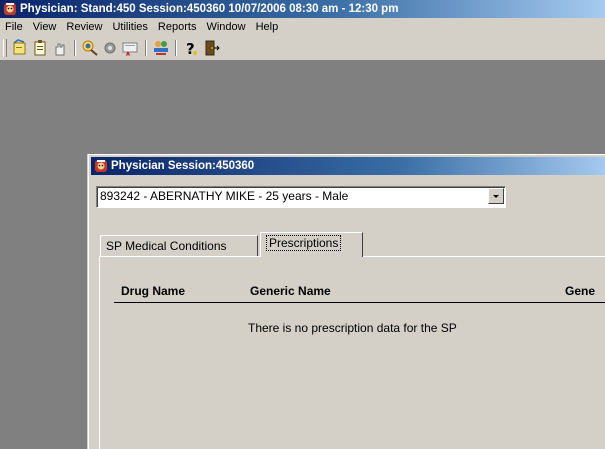 The width and height of the screenshot is (605, 449). What do you see at coordinates (40, 48) in the screenshot?
I see `clipboard-icon` at bounding box center [40, 48].